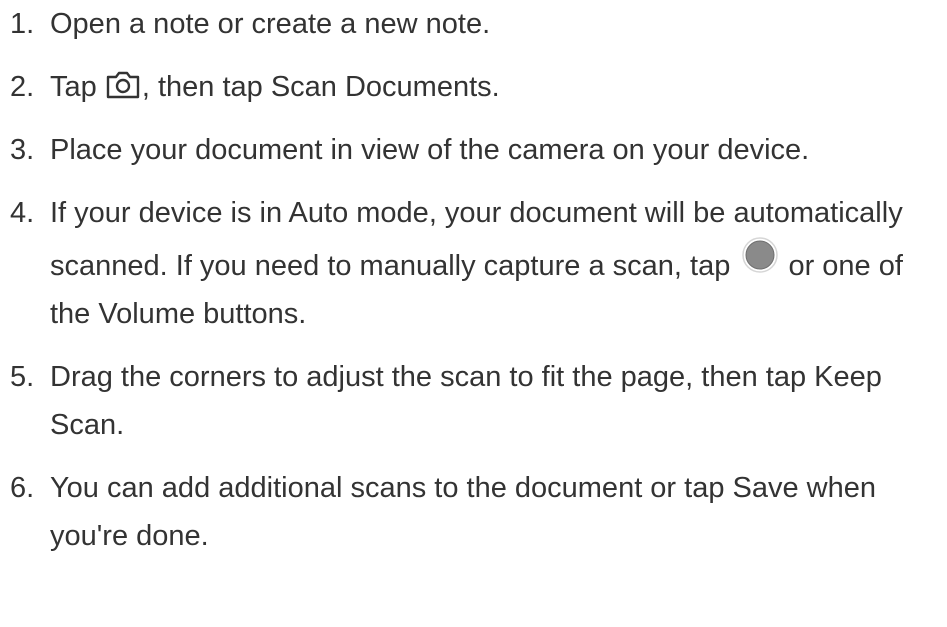 This screenshot has width=947, height=627. Describe the element at coordinates (123, 83) in the screenshot. I see `camera-icon` at that location.